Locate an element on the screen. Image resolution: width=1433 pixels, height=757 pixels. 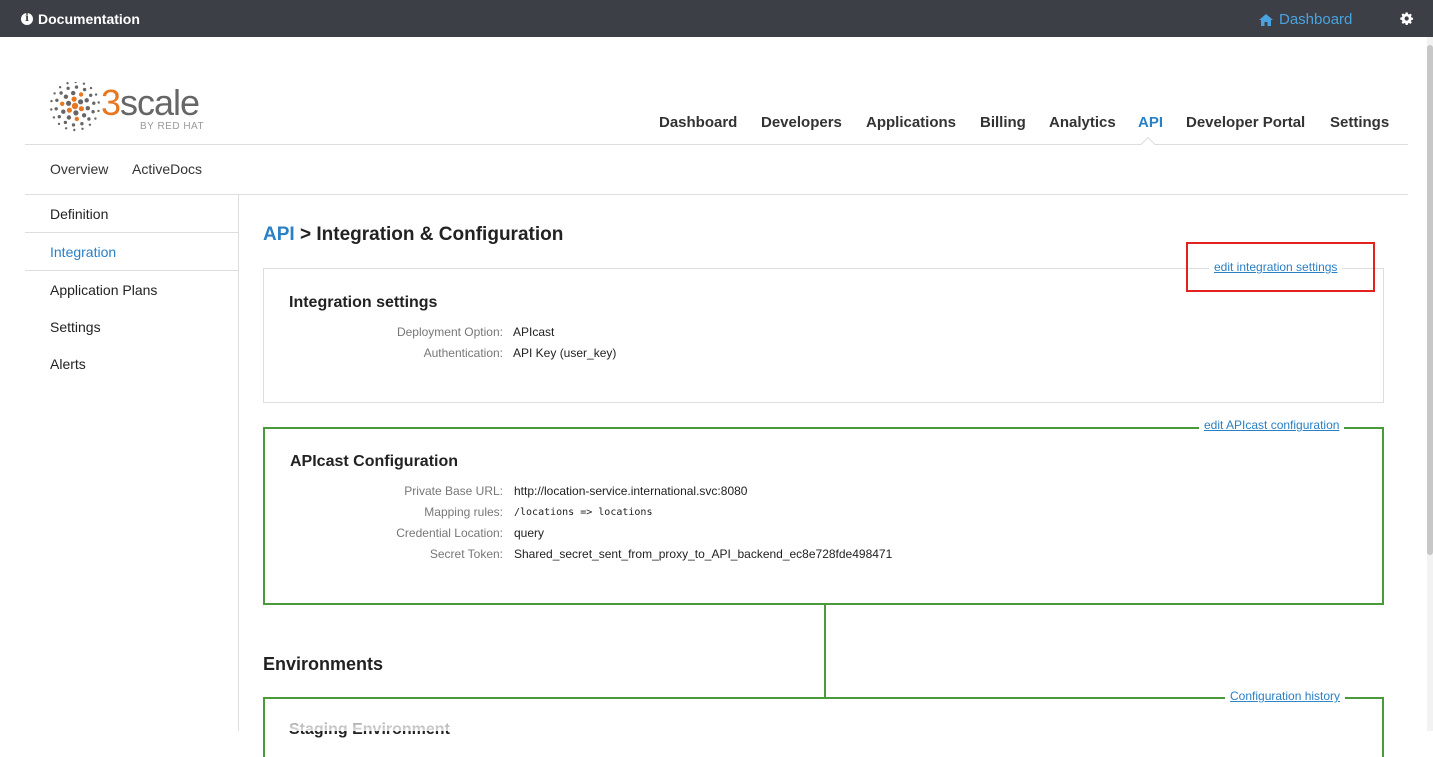
field-value: query is located at coordinates (529, 533).